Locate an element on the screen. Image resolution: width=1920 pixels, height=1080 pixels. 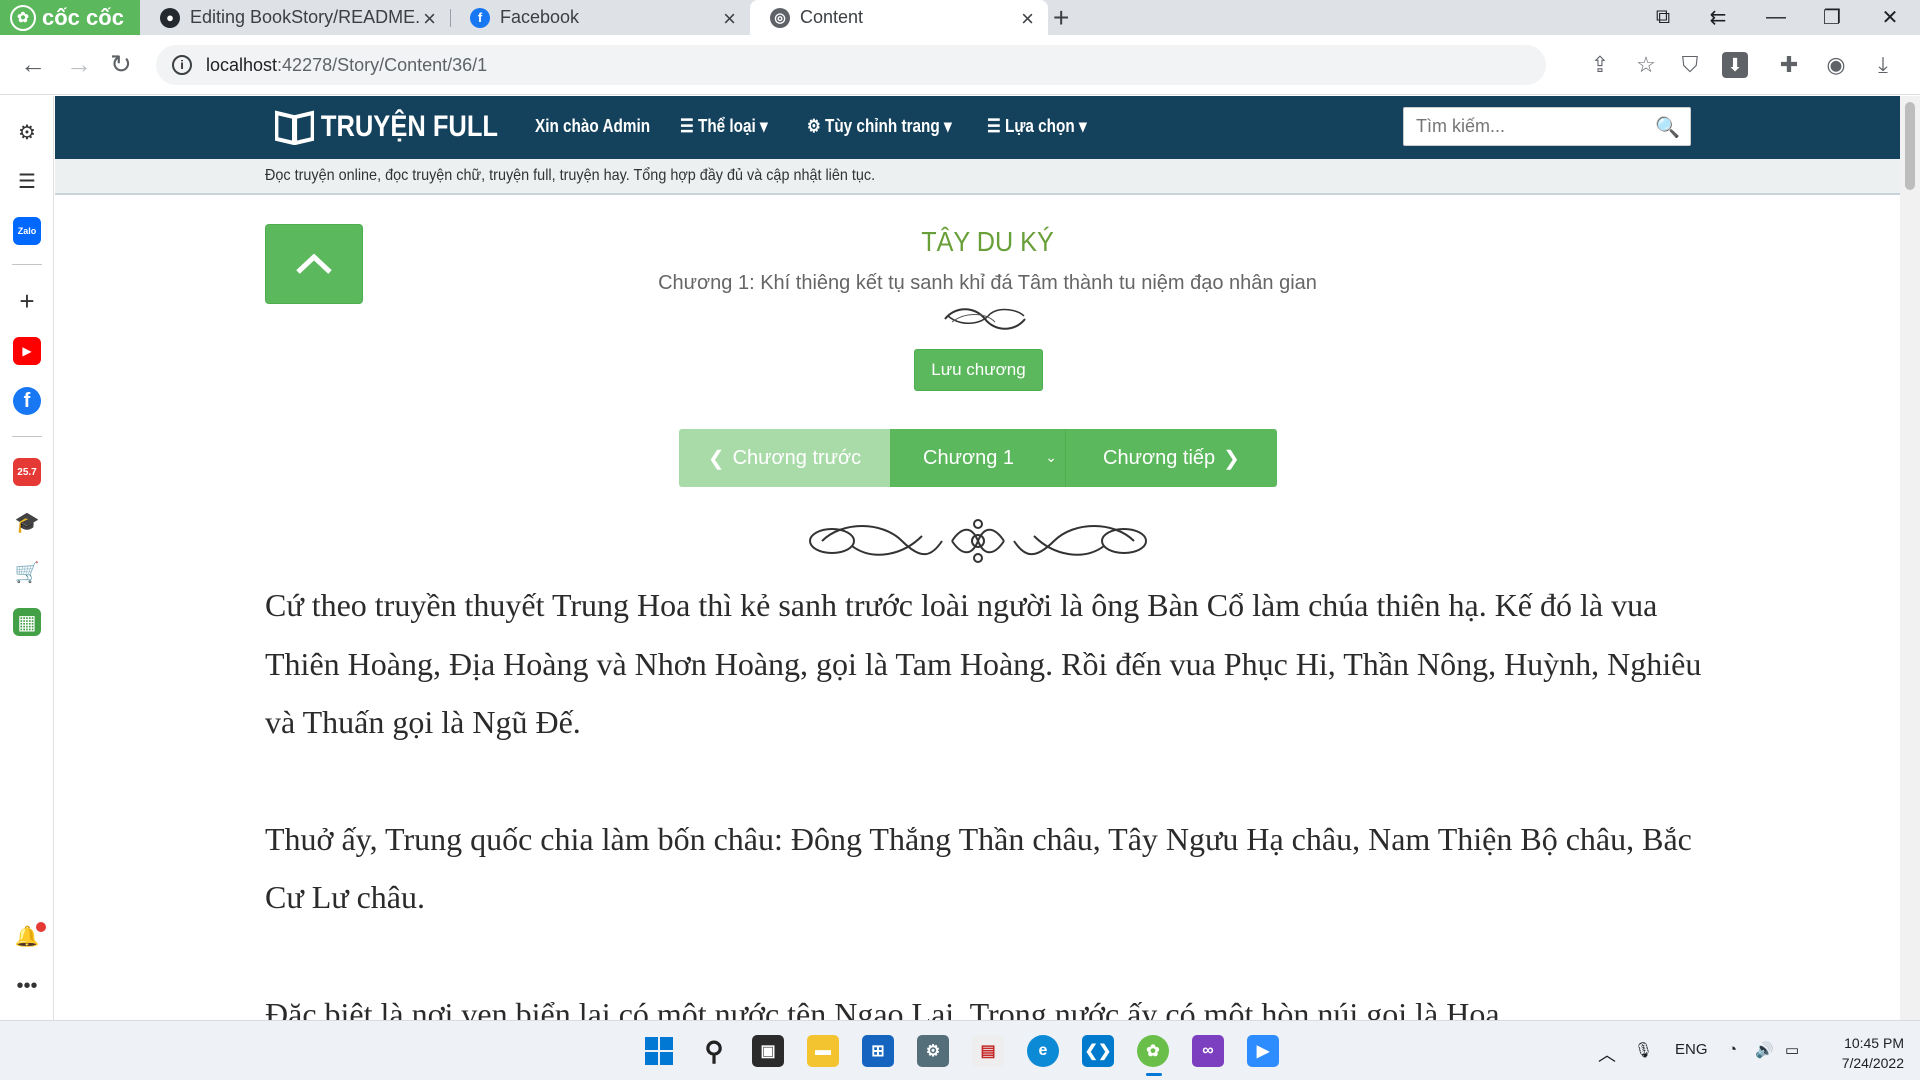
more-icon: ••• is located at coordinates (27, 986).